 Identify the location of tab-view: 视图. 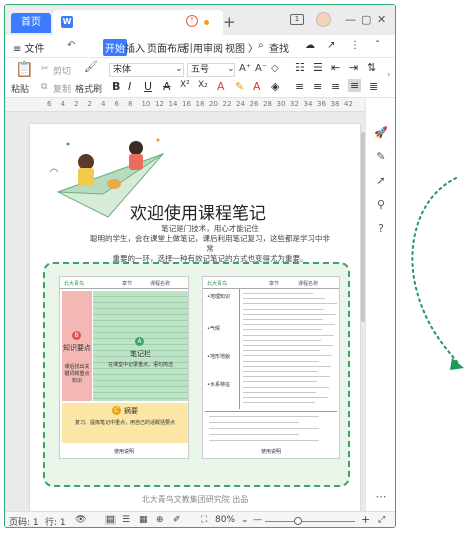
(235, 47).